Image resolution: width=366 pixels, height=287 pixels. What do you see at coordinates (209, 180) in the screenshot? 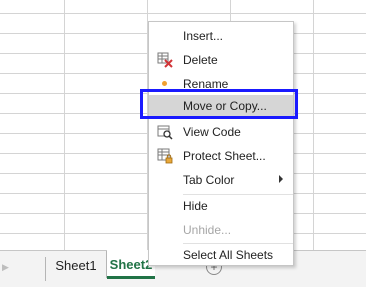
I see `menu-item-label: Tab Color` at bounding box center [209, 180].